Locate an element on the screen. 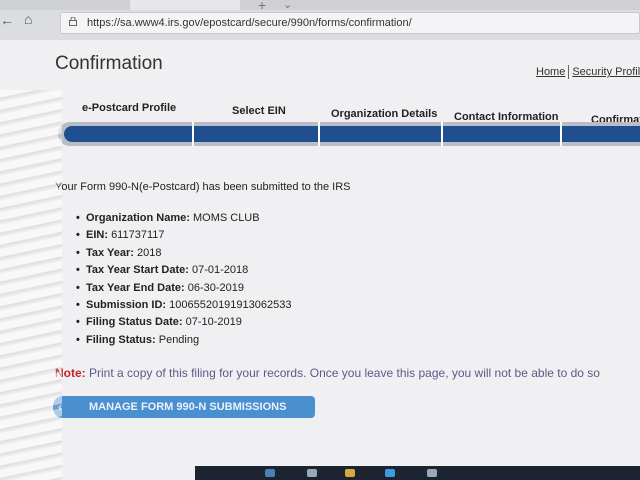  detail-value: Pending is located at coordinates (179, 339).